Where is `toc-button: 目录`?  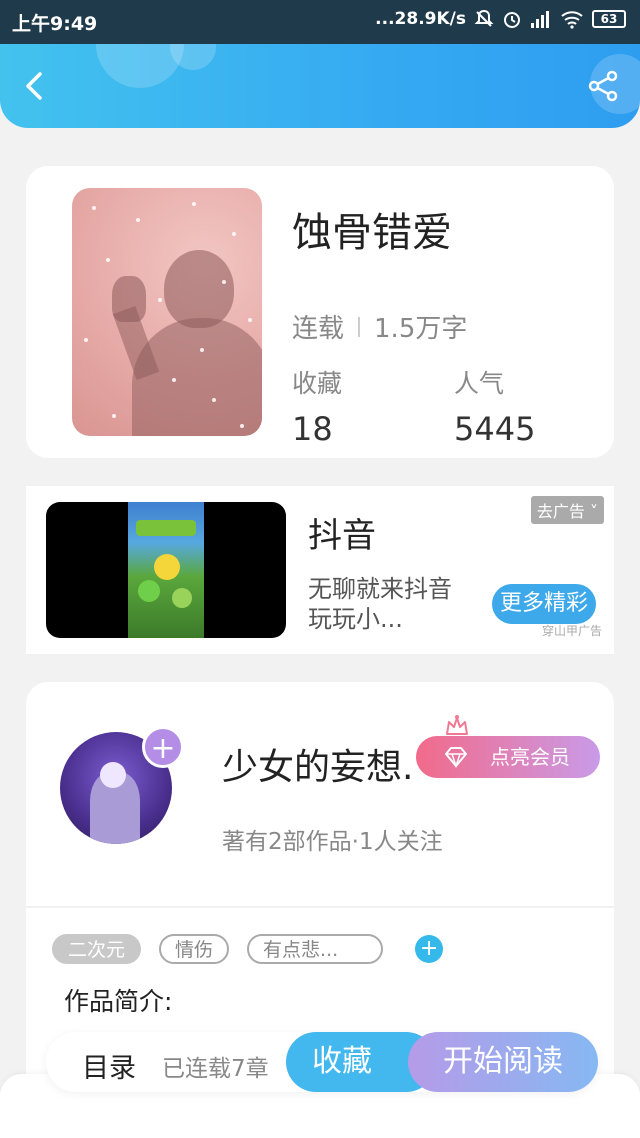 toc-button: 目录 is located at coordinates (109, 1065).